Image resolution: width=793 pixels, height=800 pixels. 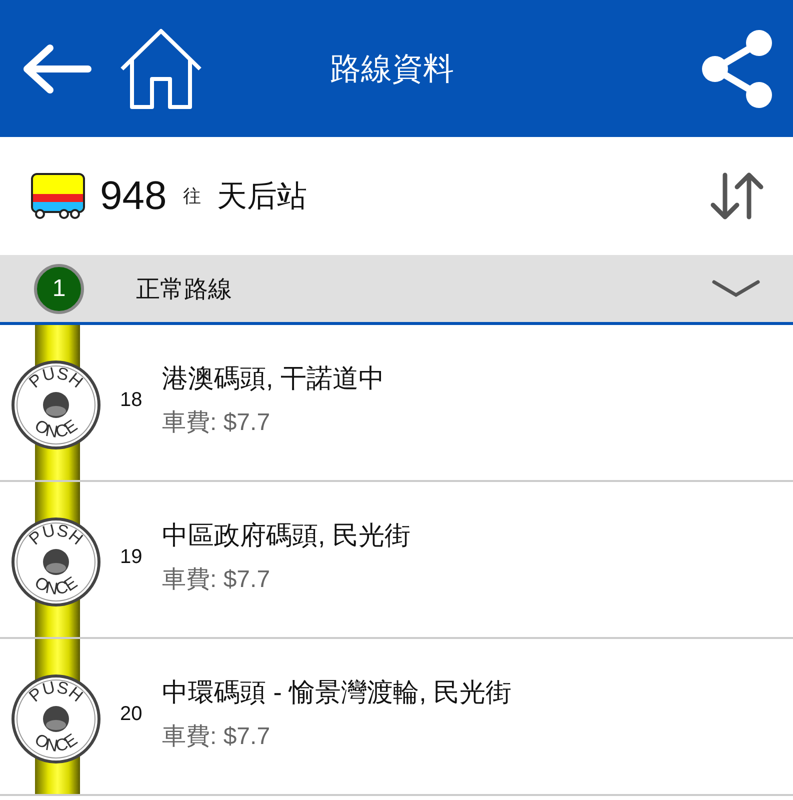 I want to click on destination: 天后站, so click(x=262, y=196).